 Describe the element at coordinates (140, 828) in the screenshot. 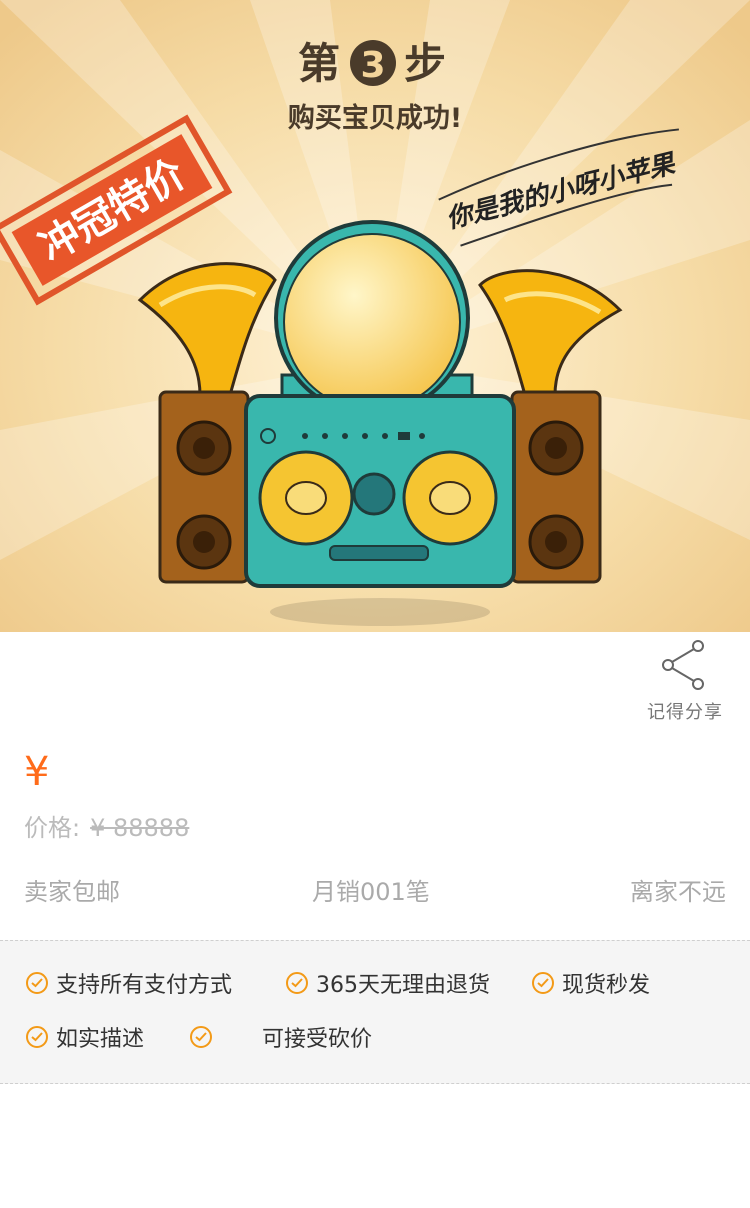

I see `original-price-value: ¥ 88888` at that location.